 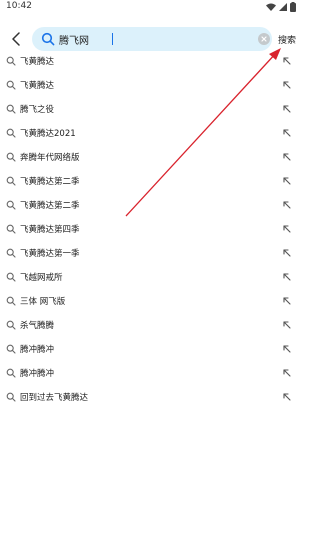 I want to click on suggestion-item: 三体 网飞版, so click(x=150, y=302).